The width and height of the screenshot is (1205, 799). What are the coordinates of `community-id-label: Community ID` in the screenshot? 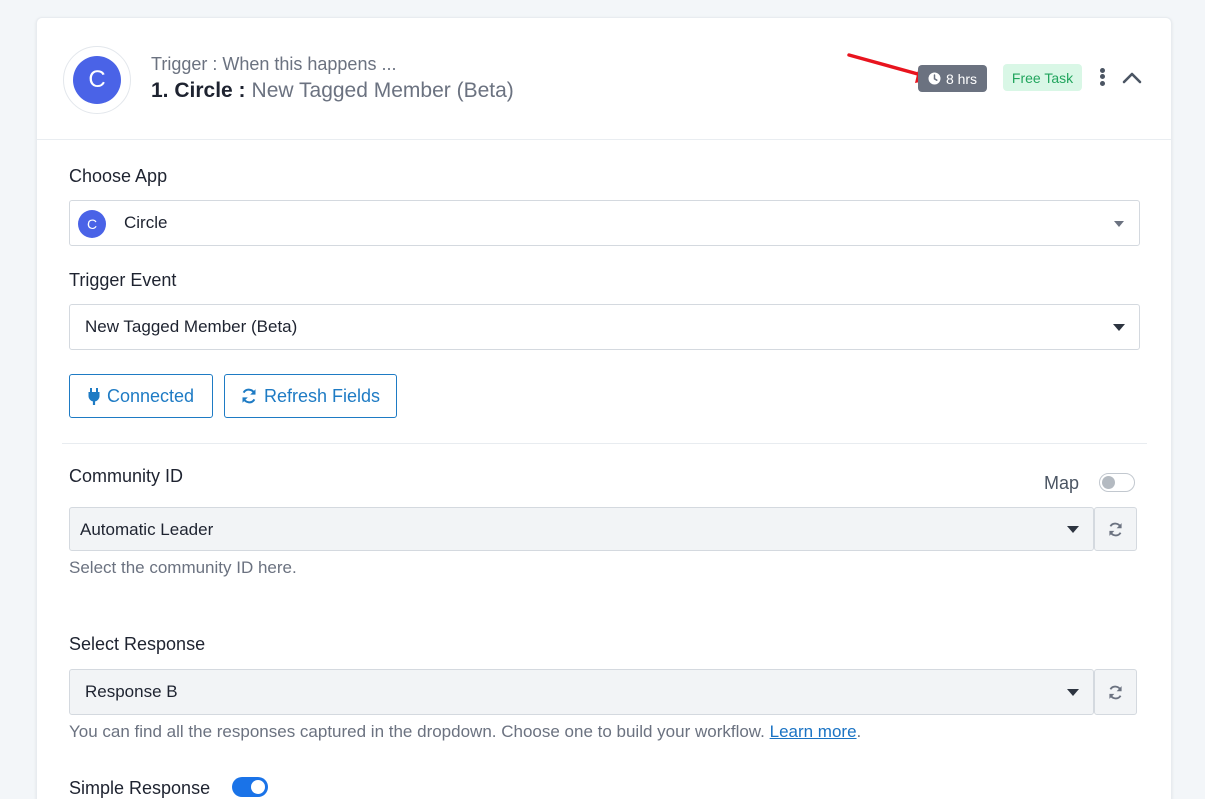 It's located at (126, 476).